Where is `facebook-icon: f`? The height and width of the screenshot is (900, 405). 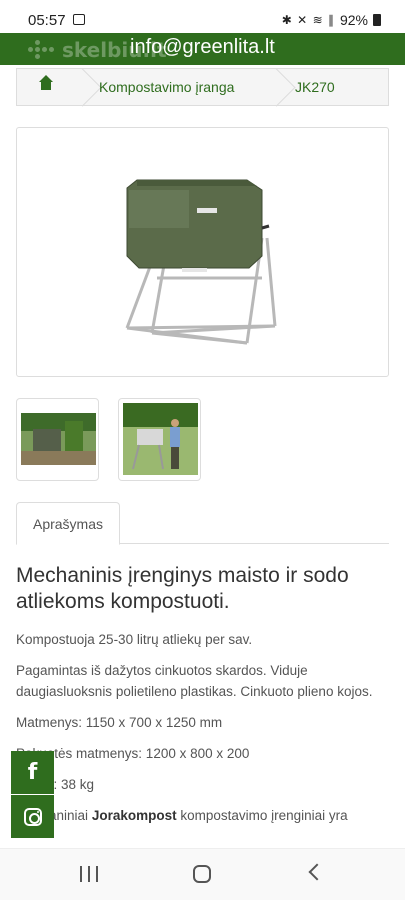
facebook-icon: f is located at coordinates (32, 772).